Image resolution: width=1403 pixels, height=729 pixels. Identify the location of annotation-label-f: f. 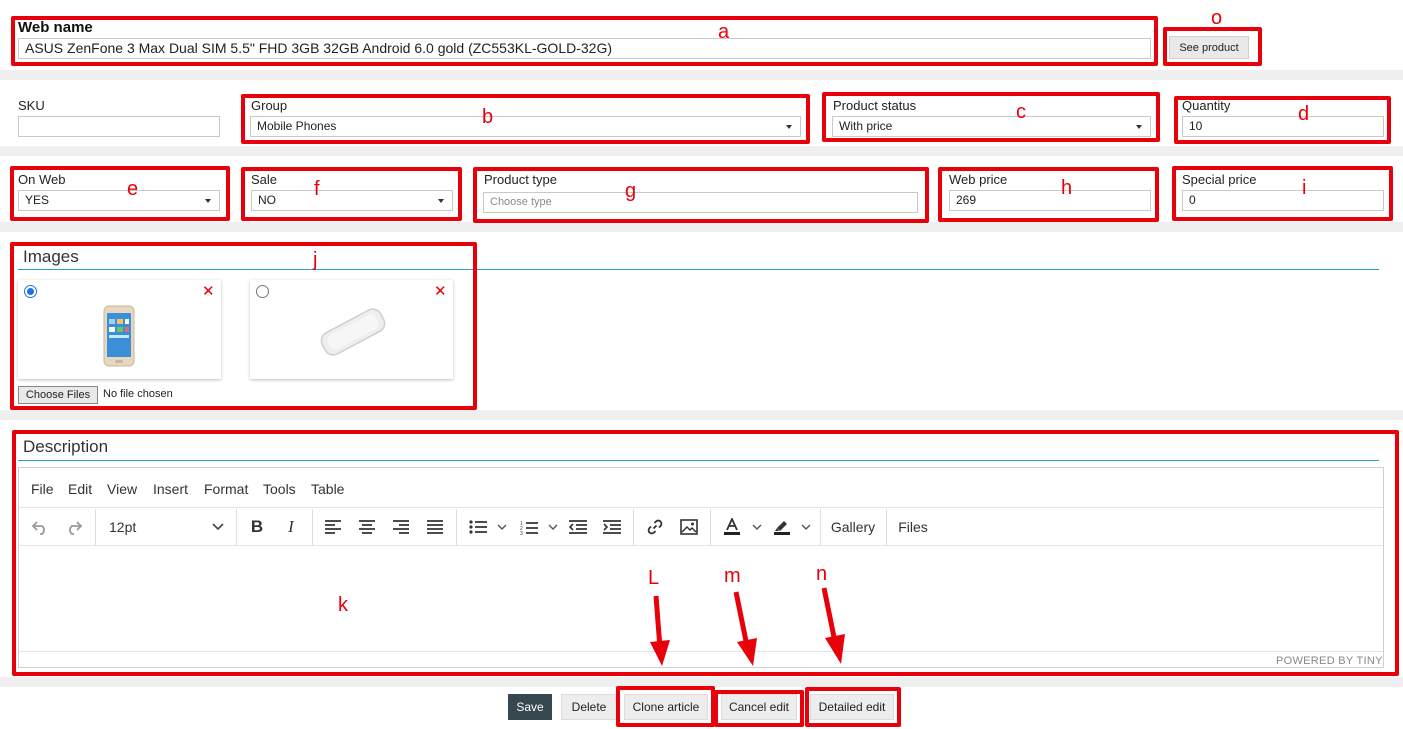
(317, 189).